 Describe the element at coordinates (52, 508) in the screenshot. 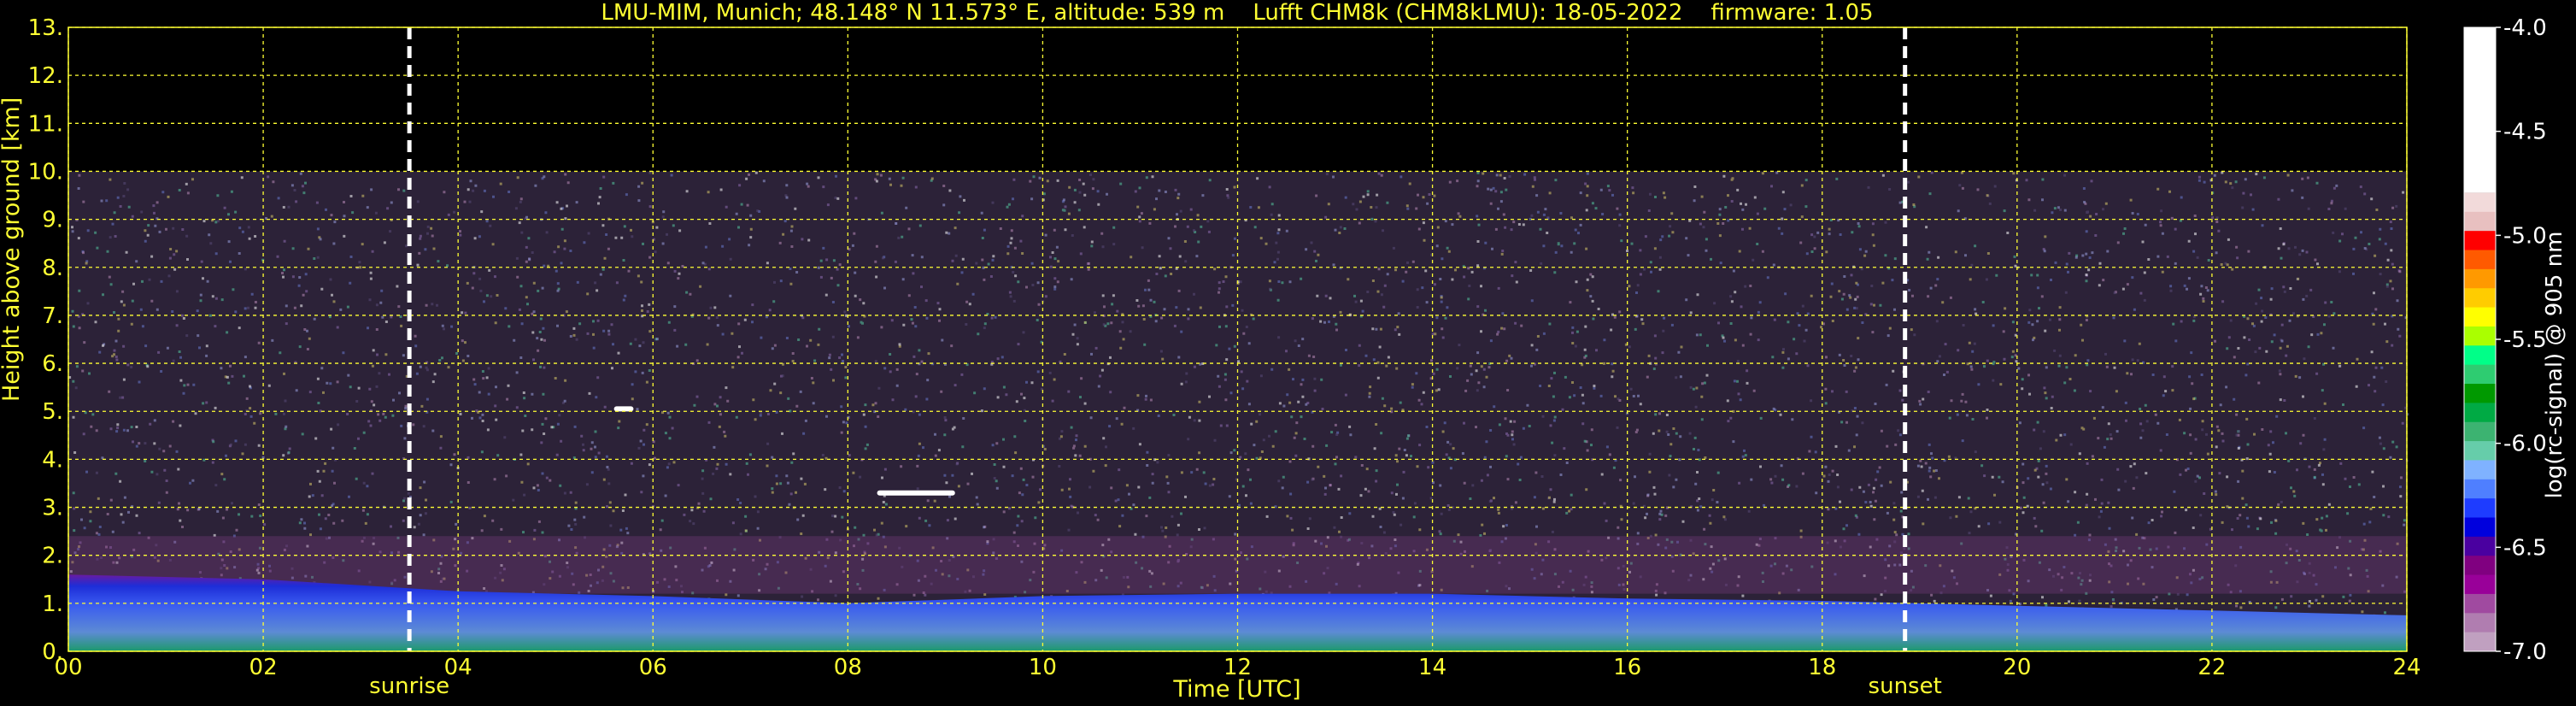

I see `y-tick-label: 3.` at that location.